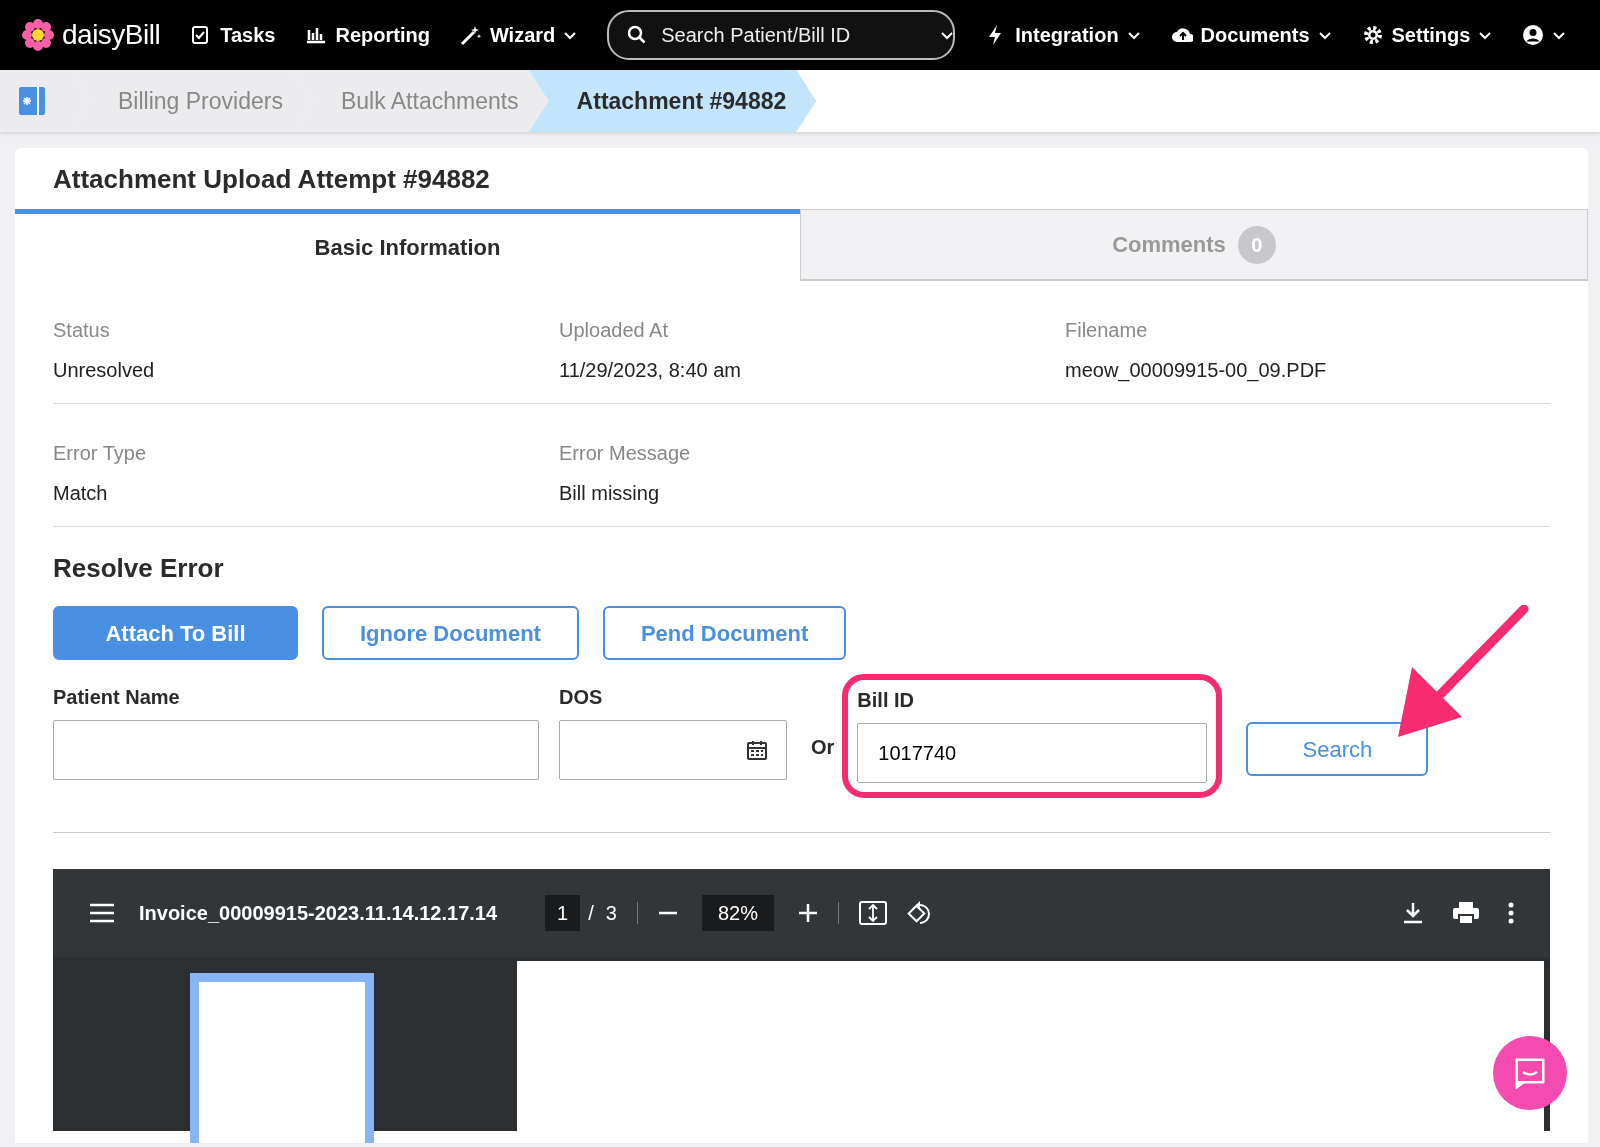  I want to click on page-title: Attachment Upload Attempt #94882, so click(271, 179).